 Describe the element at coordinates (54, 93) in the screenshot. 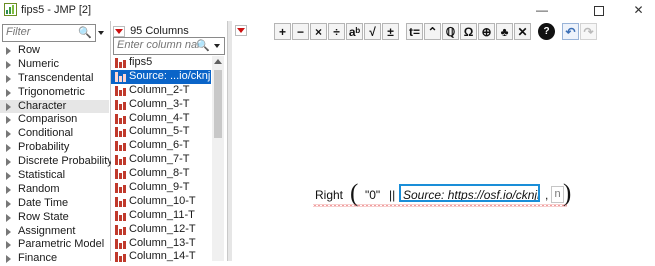

I see `category-trigonometric: Trigonometric` at that location.